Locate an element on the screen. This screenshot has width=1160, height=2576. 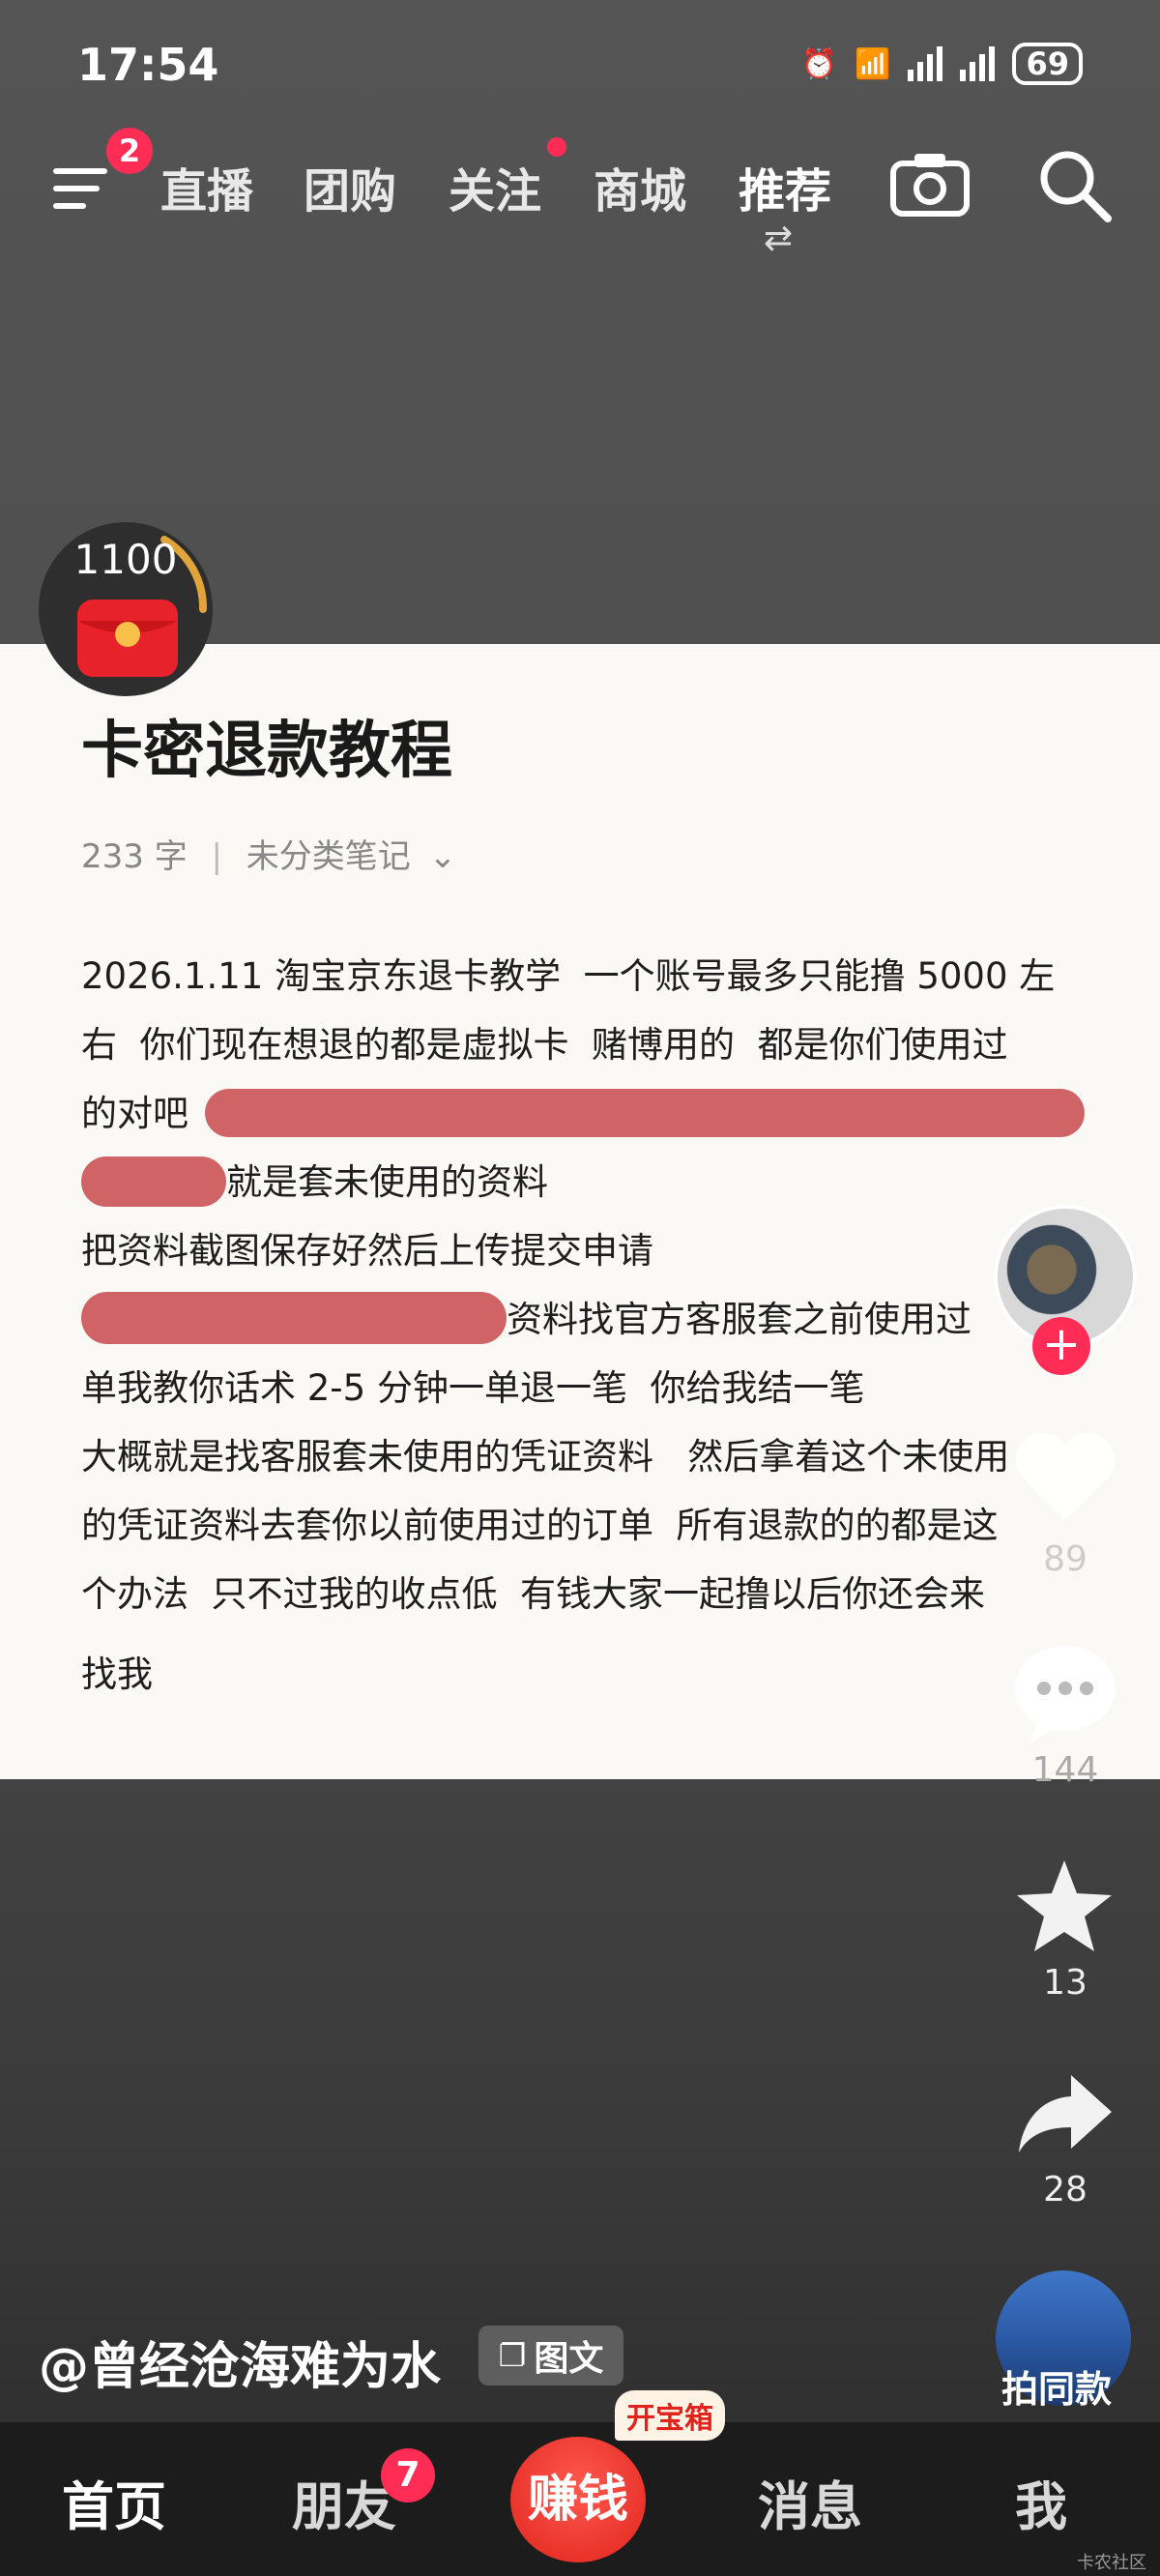
tab-messages: 消息 is located at coordinates (810, 2502).